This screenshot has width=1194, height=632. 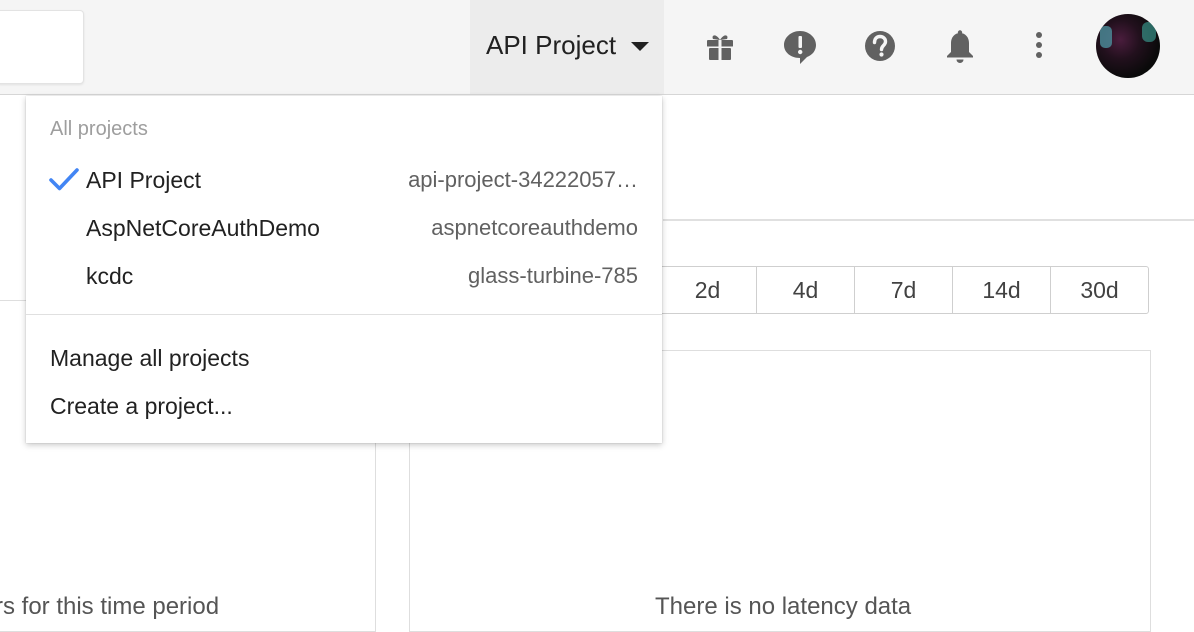 I want to click on project-name: kcdc, so click(x=110, y=276).